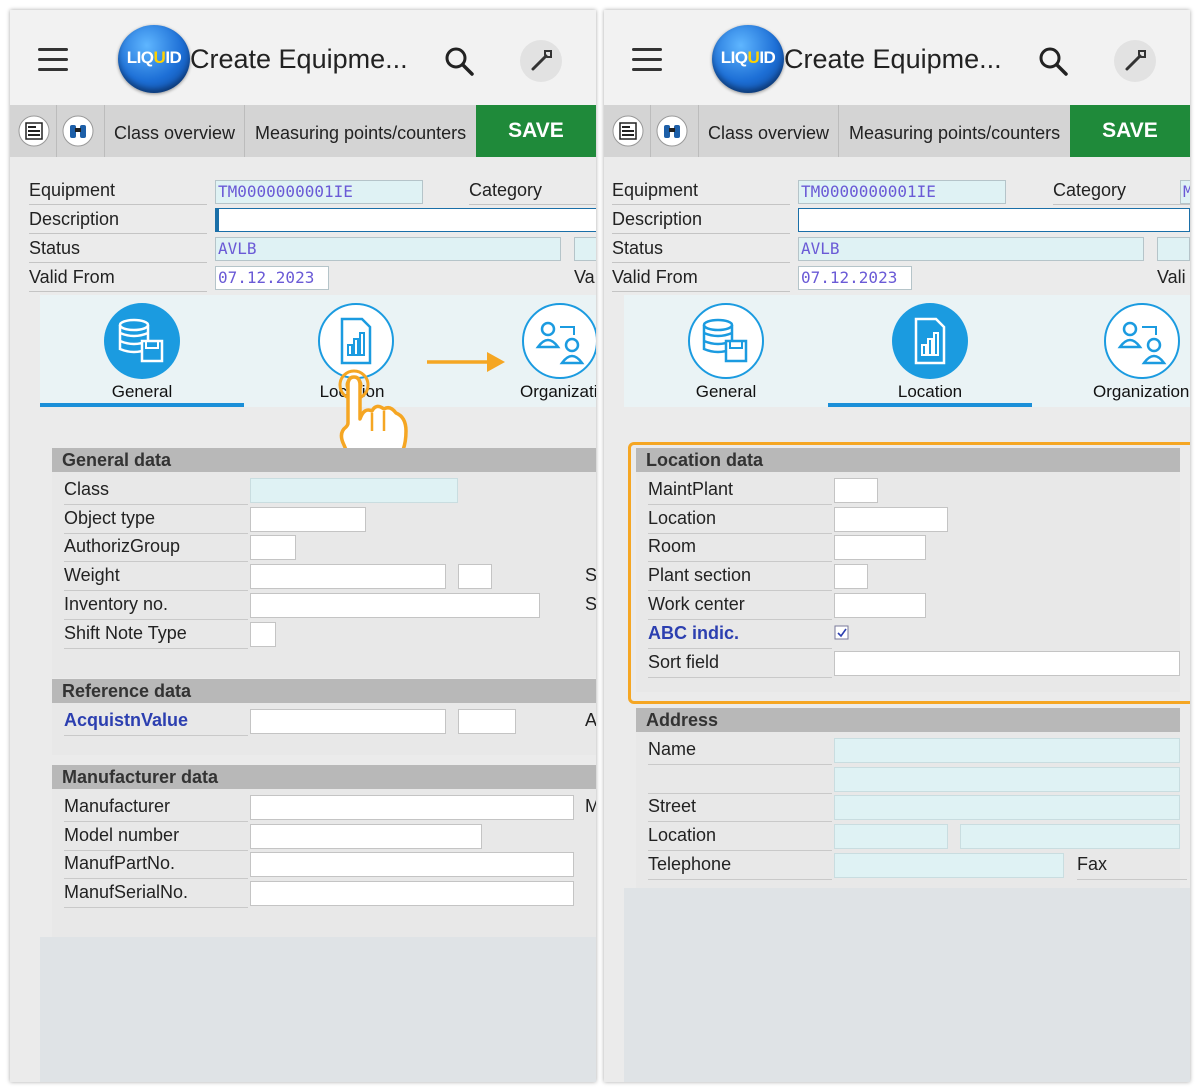 This screenshot has height=1091, width=1200. What do you see at coordinates (1007, 750) in the screenshot?
I see `name-field` at bounding box center [1007, 750].